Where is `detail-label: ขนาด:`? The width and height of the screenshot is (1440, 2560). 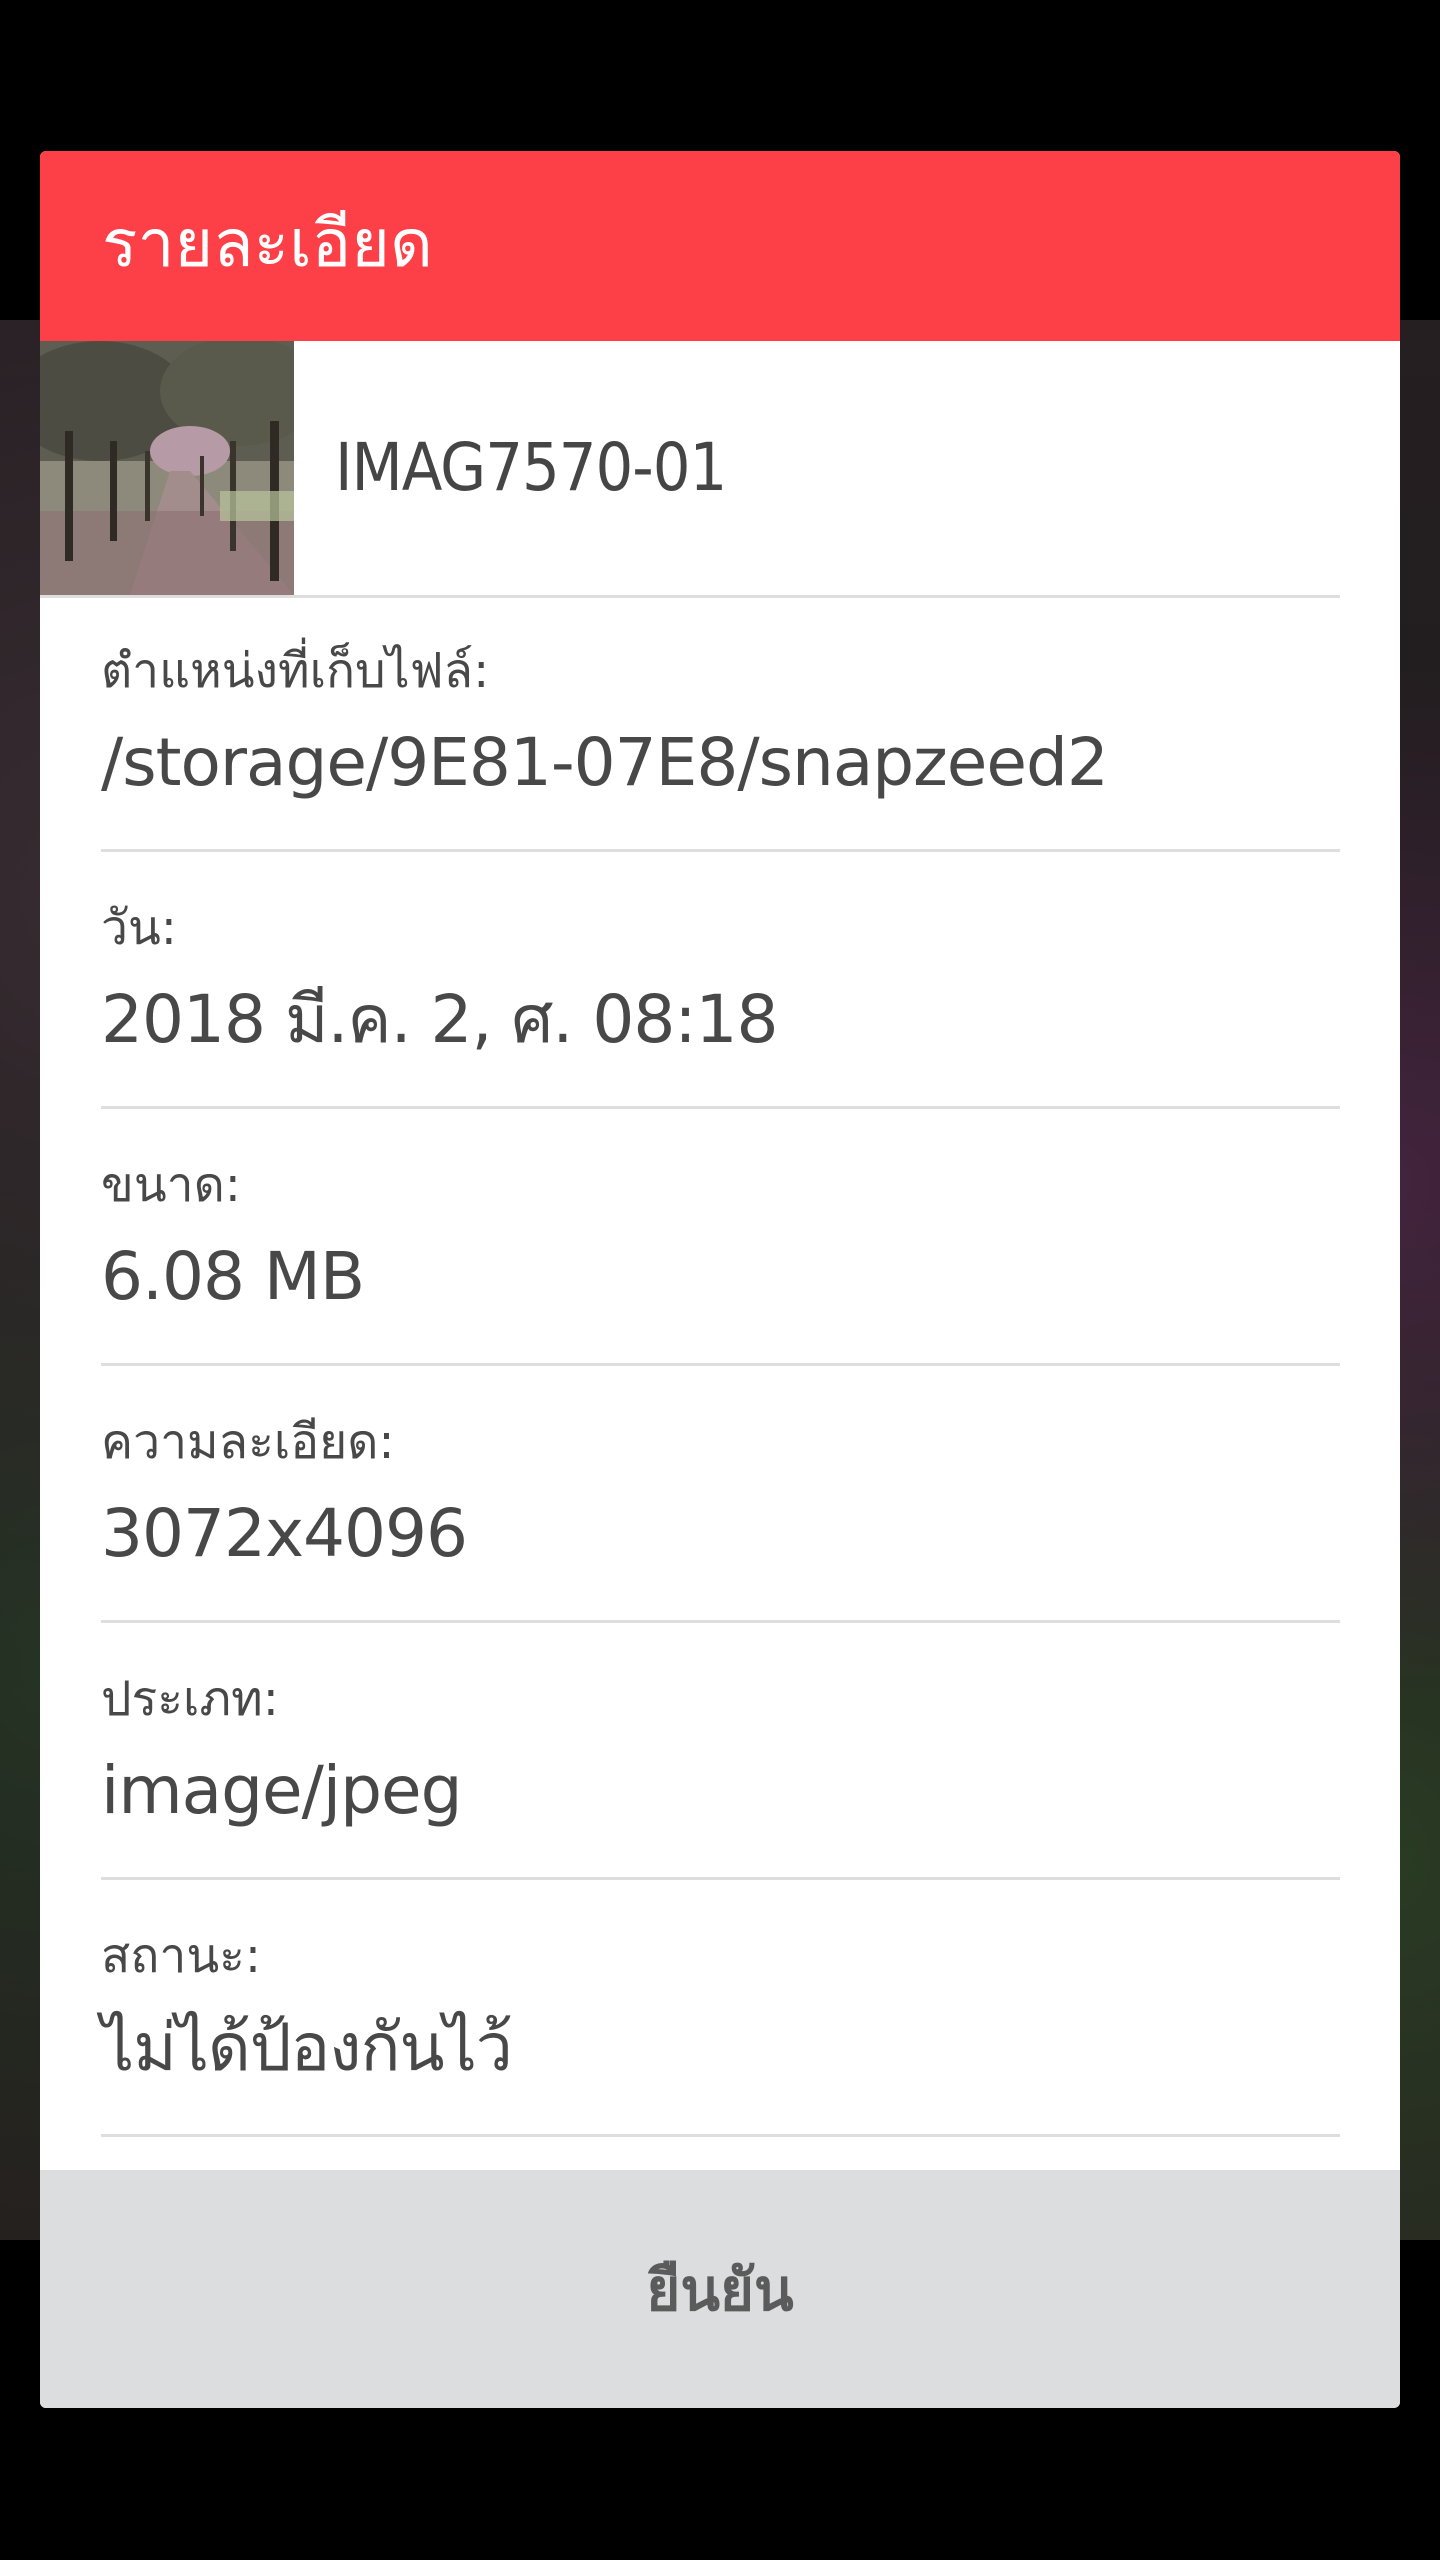 detail-label: ขนาด: is located at coordinates (171, 1185).